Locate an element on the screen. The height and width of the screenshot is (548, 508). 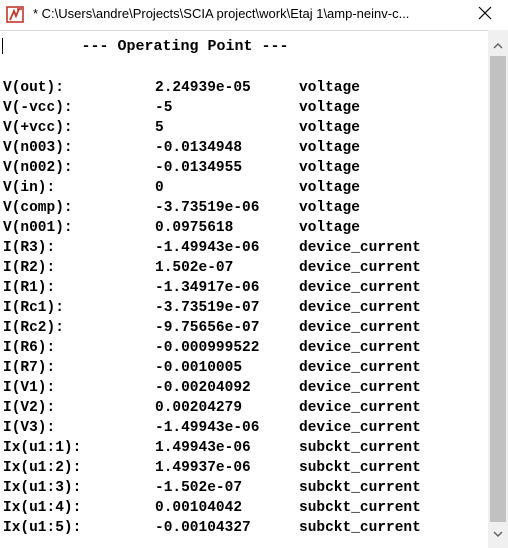
close-button is located at coordinates (485, 15).